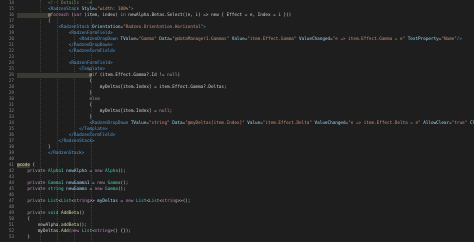 This screenshot has width=474, height=242. I want to click on code-token: addBeta, so click(70, 225).